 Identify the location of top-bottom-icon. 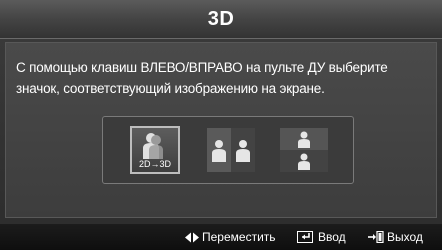
(304, 150).